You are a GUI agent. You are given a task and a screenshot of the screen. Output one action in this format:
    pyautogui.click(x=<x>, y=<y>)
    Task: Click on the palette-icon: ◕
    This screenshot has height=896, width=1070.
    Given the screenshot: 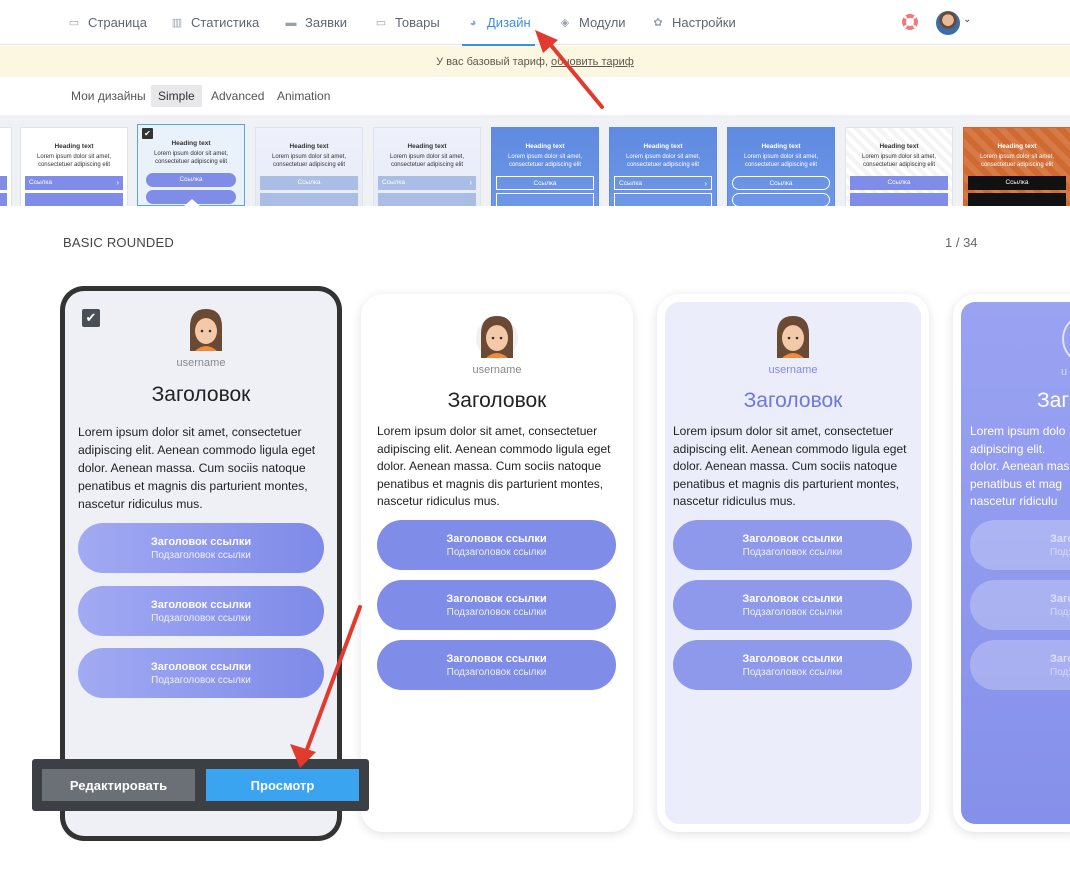 What is the action you would take?
    pyautogui.click(x=473, y=22)
    